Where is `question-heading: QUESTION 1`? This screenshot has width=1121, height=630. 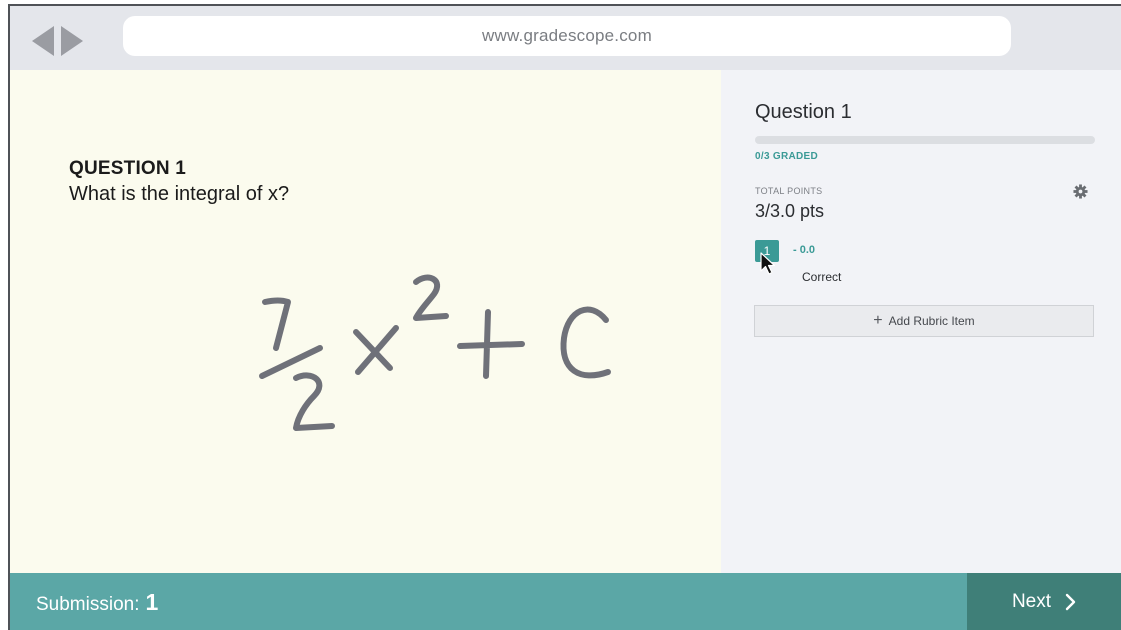 question-heading: QUESTION 1 is located at coordinates (128, 168).